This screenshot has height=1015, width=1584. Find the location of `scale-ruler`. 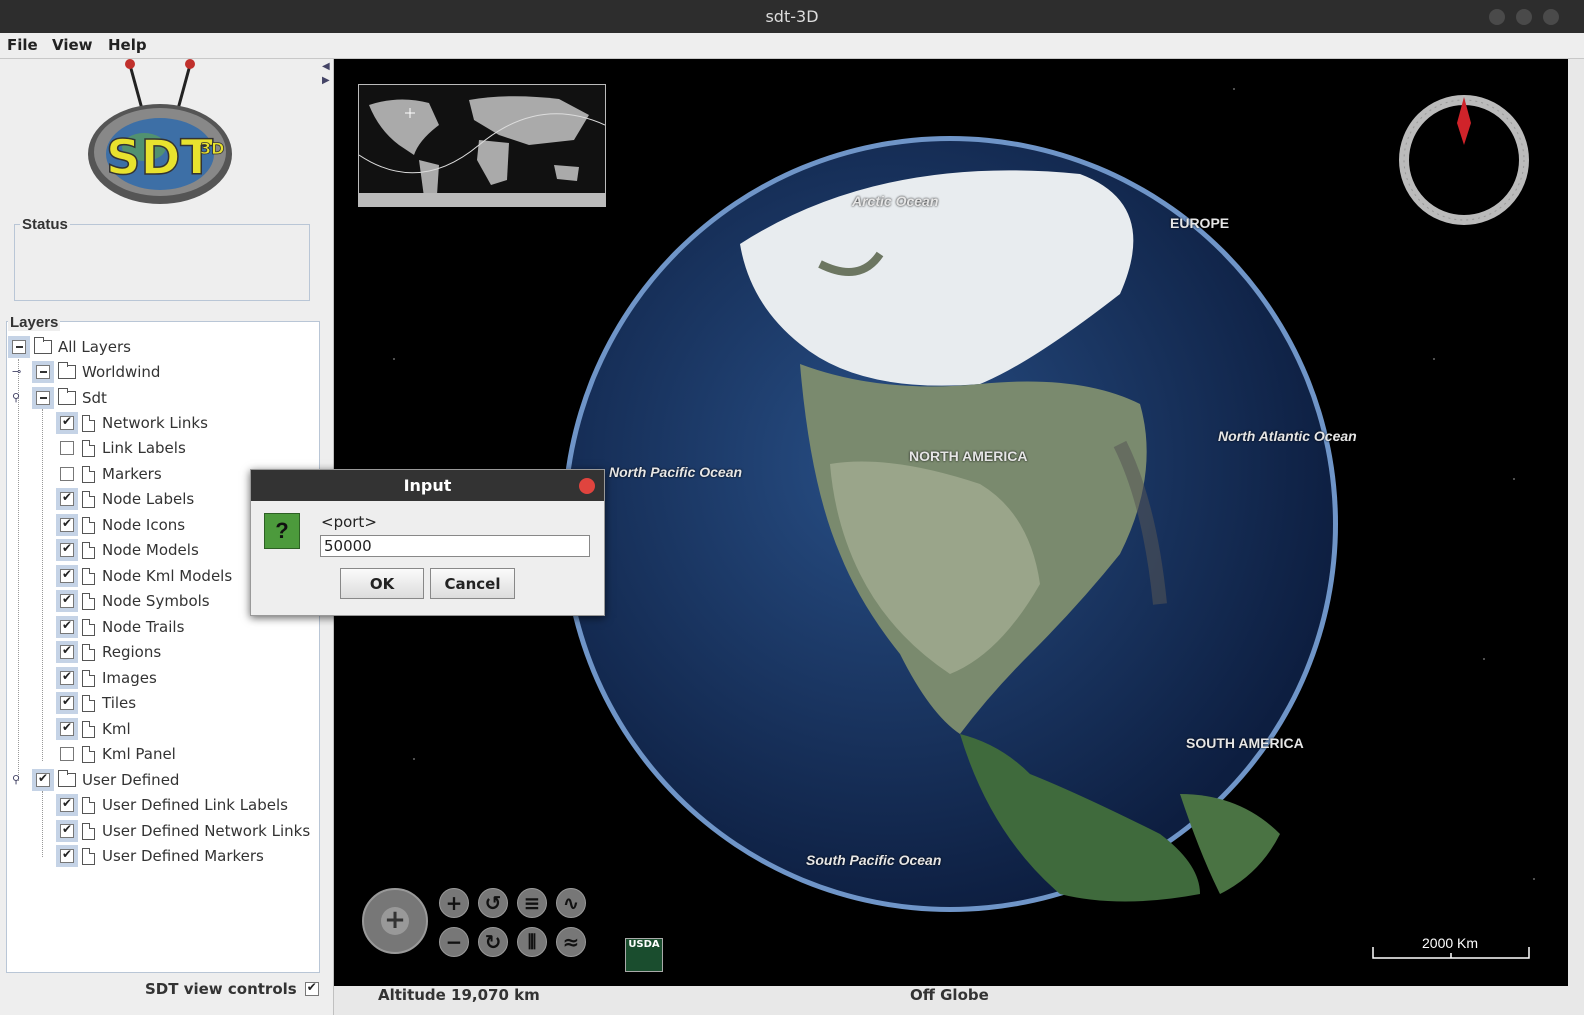

scale-ruler is located at coordinates (1451, 953).